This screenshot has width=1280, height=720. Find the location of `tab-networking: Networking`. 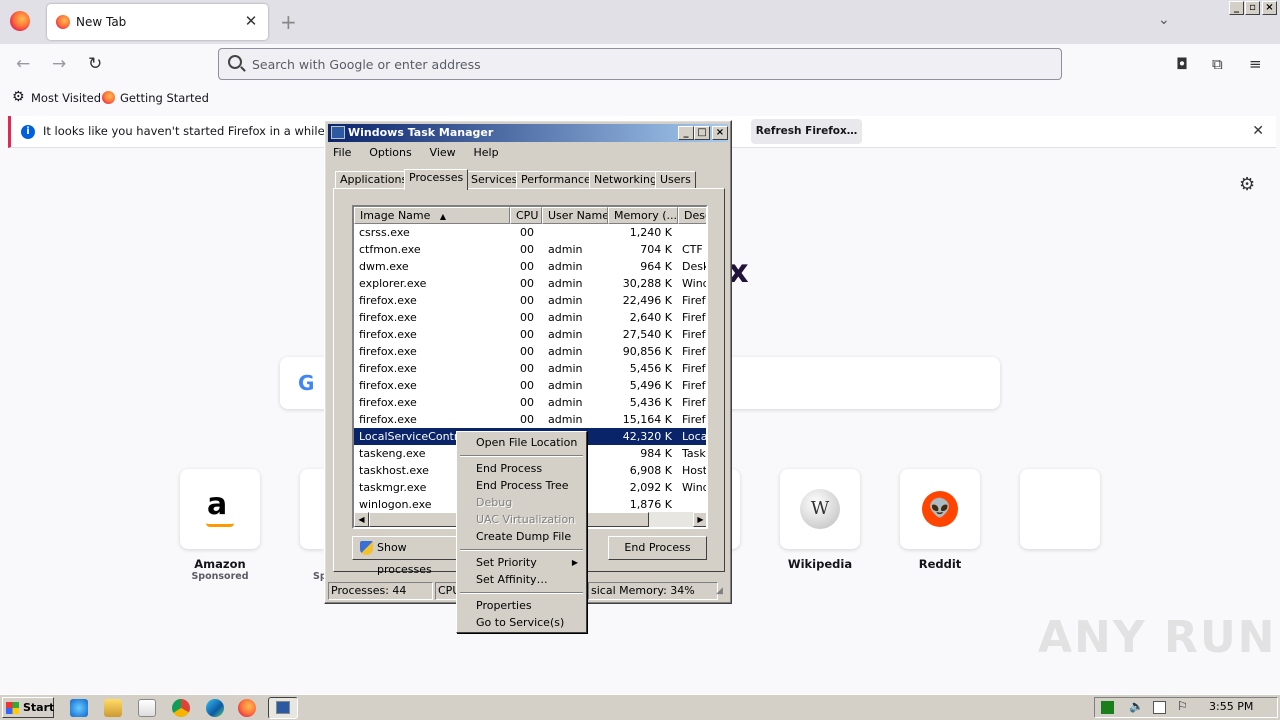

tab-networking: Networking is located at coordinates (625, 180).